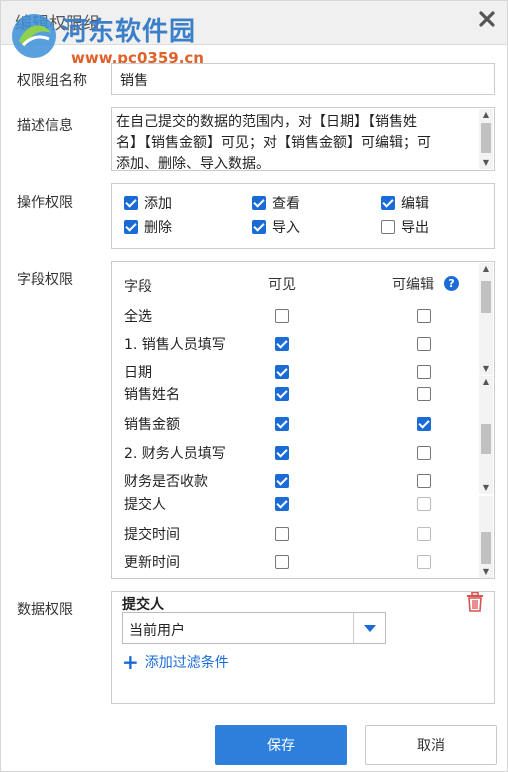  I want to click on group-name-label: 权限组名称, so click(52, 81).